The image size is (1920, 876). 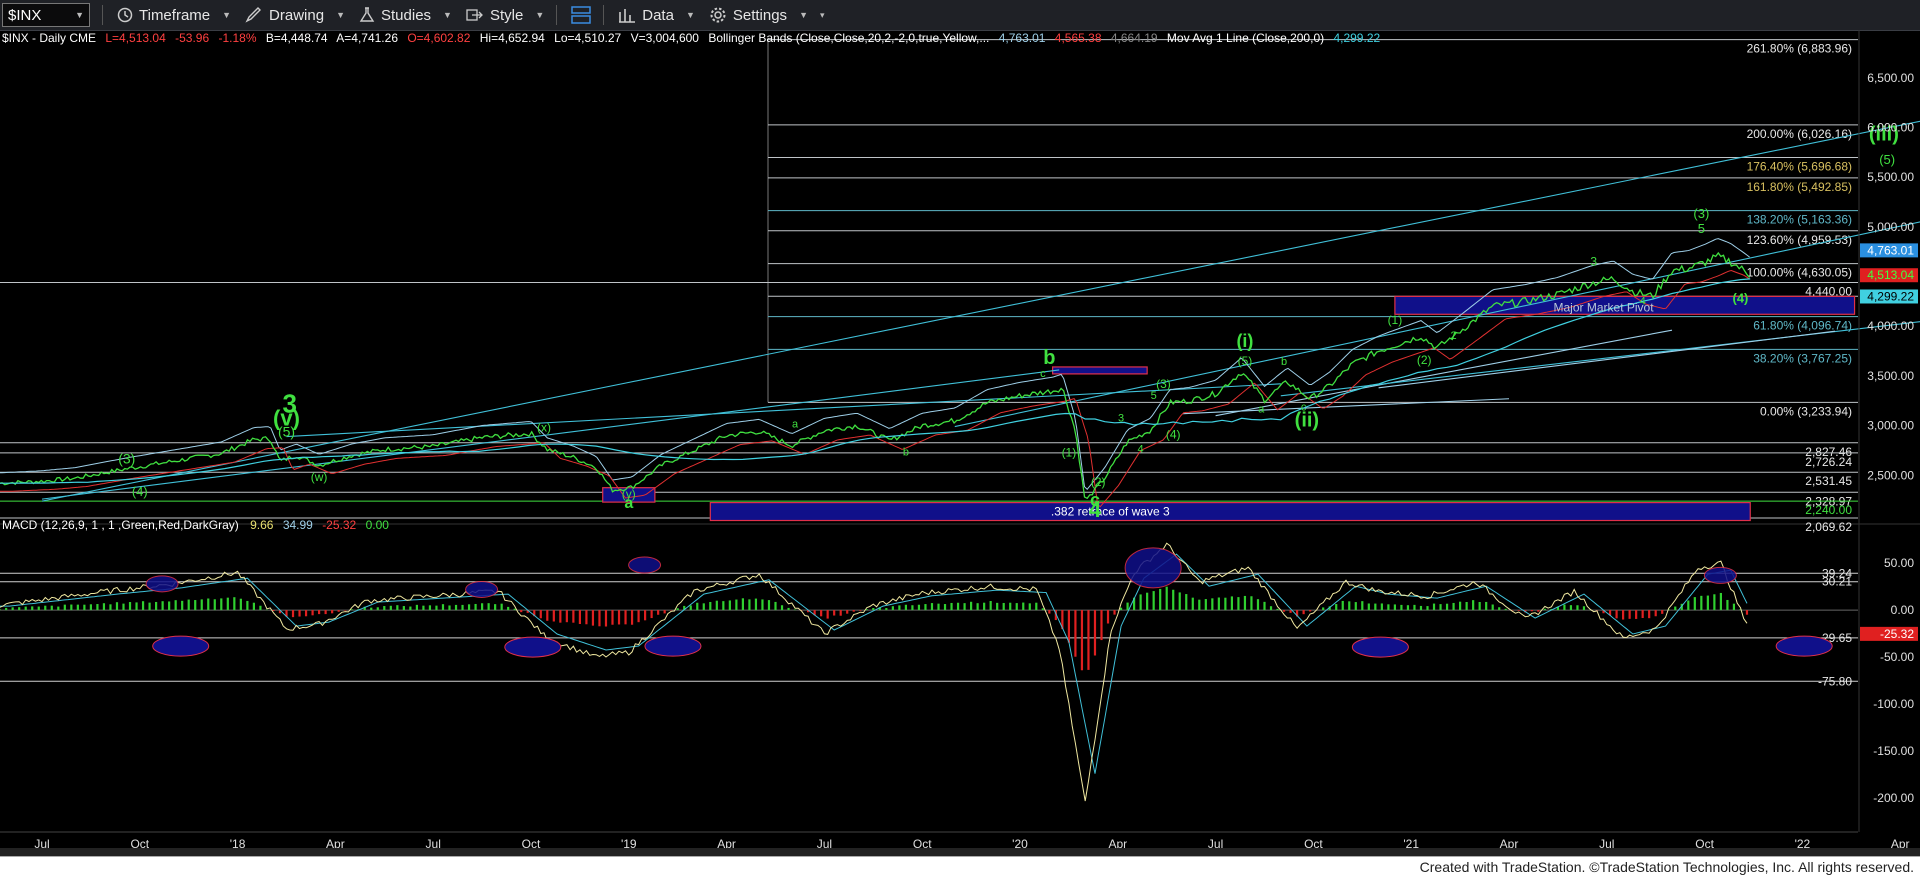 I want to click on wave-label: (w), so click(x=319, y=477).